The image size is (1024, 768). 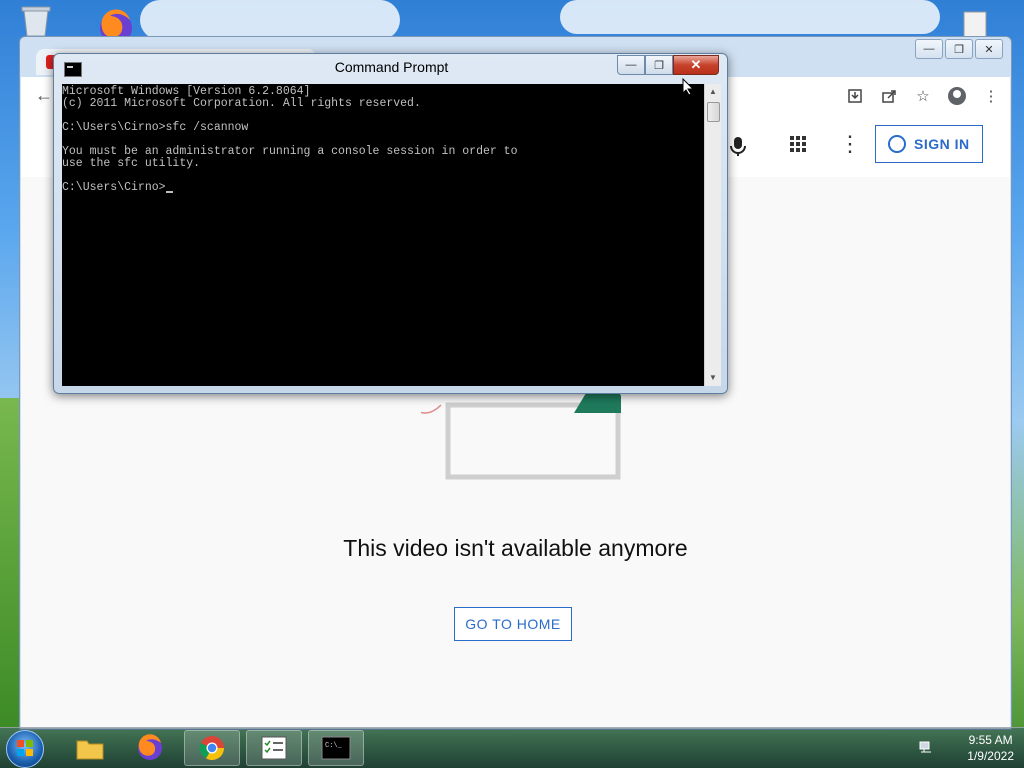 I want to click on windows-logo-icon, so click(x=25, y=748).